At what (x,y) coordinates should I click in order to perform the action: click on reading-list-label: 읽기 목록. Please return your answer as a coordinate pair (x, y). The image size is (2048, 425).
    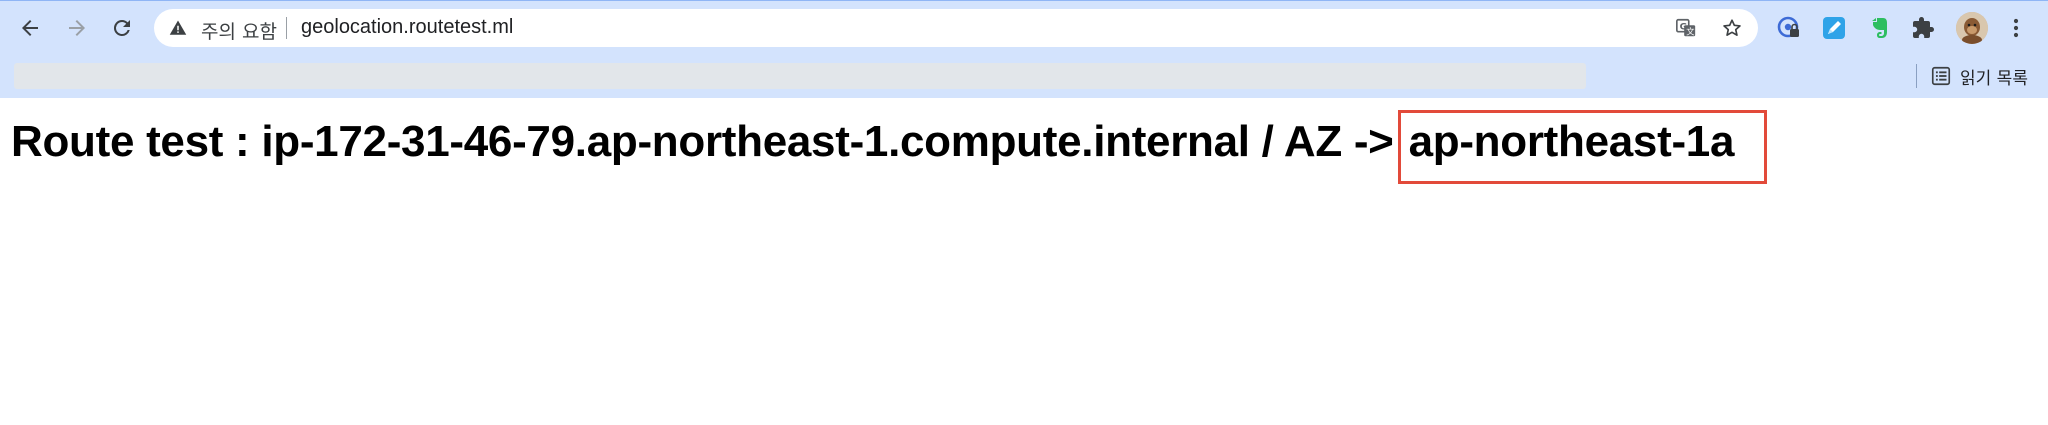
    Looking at the image, I should click on (1994, 78).